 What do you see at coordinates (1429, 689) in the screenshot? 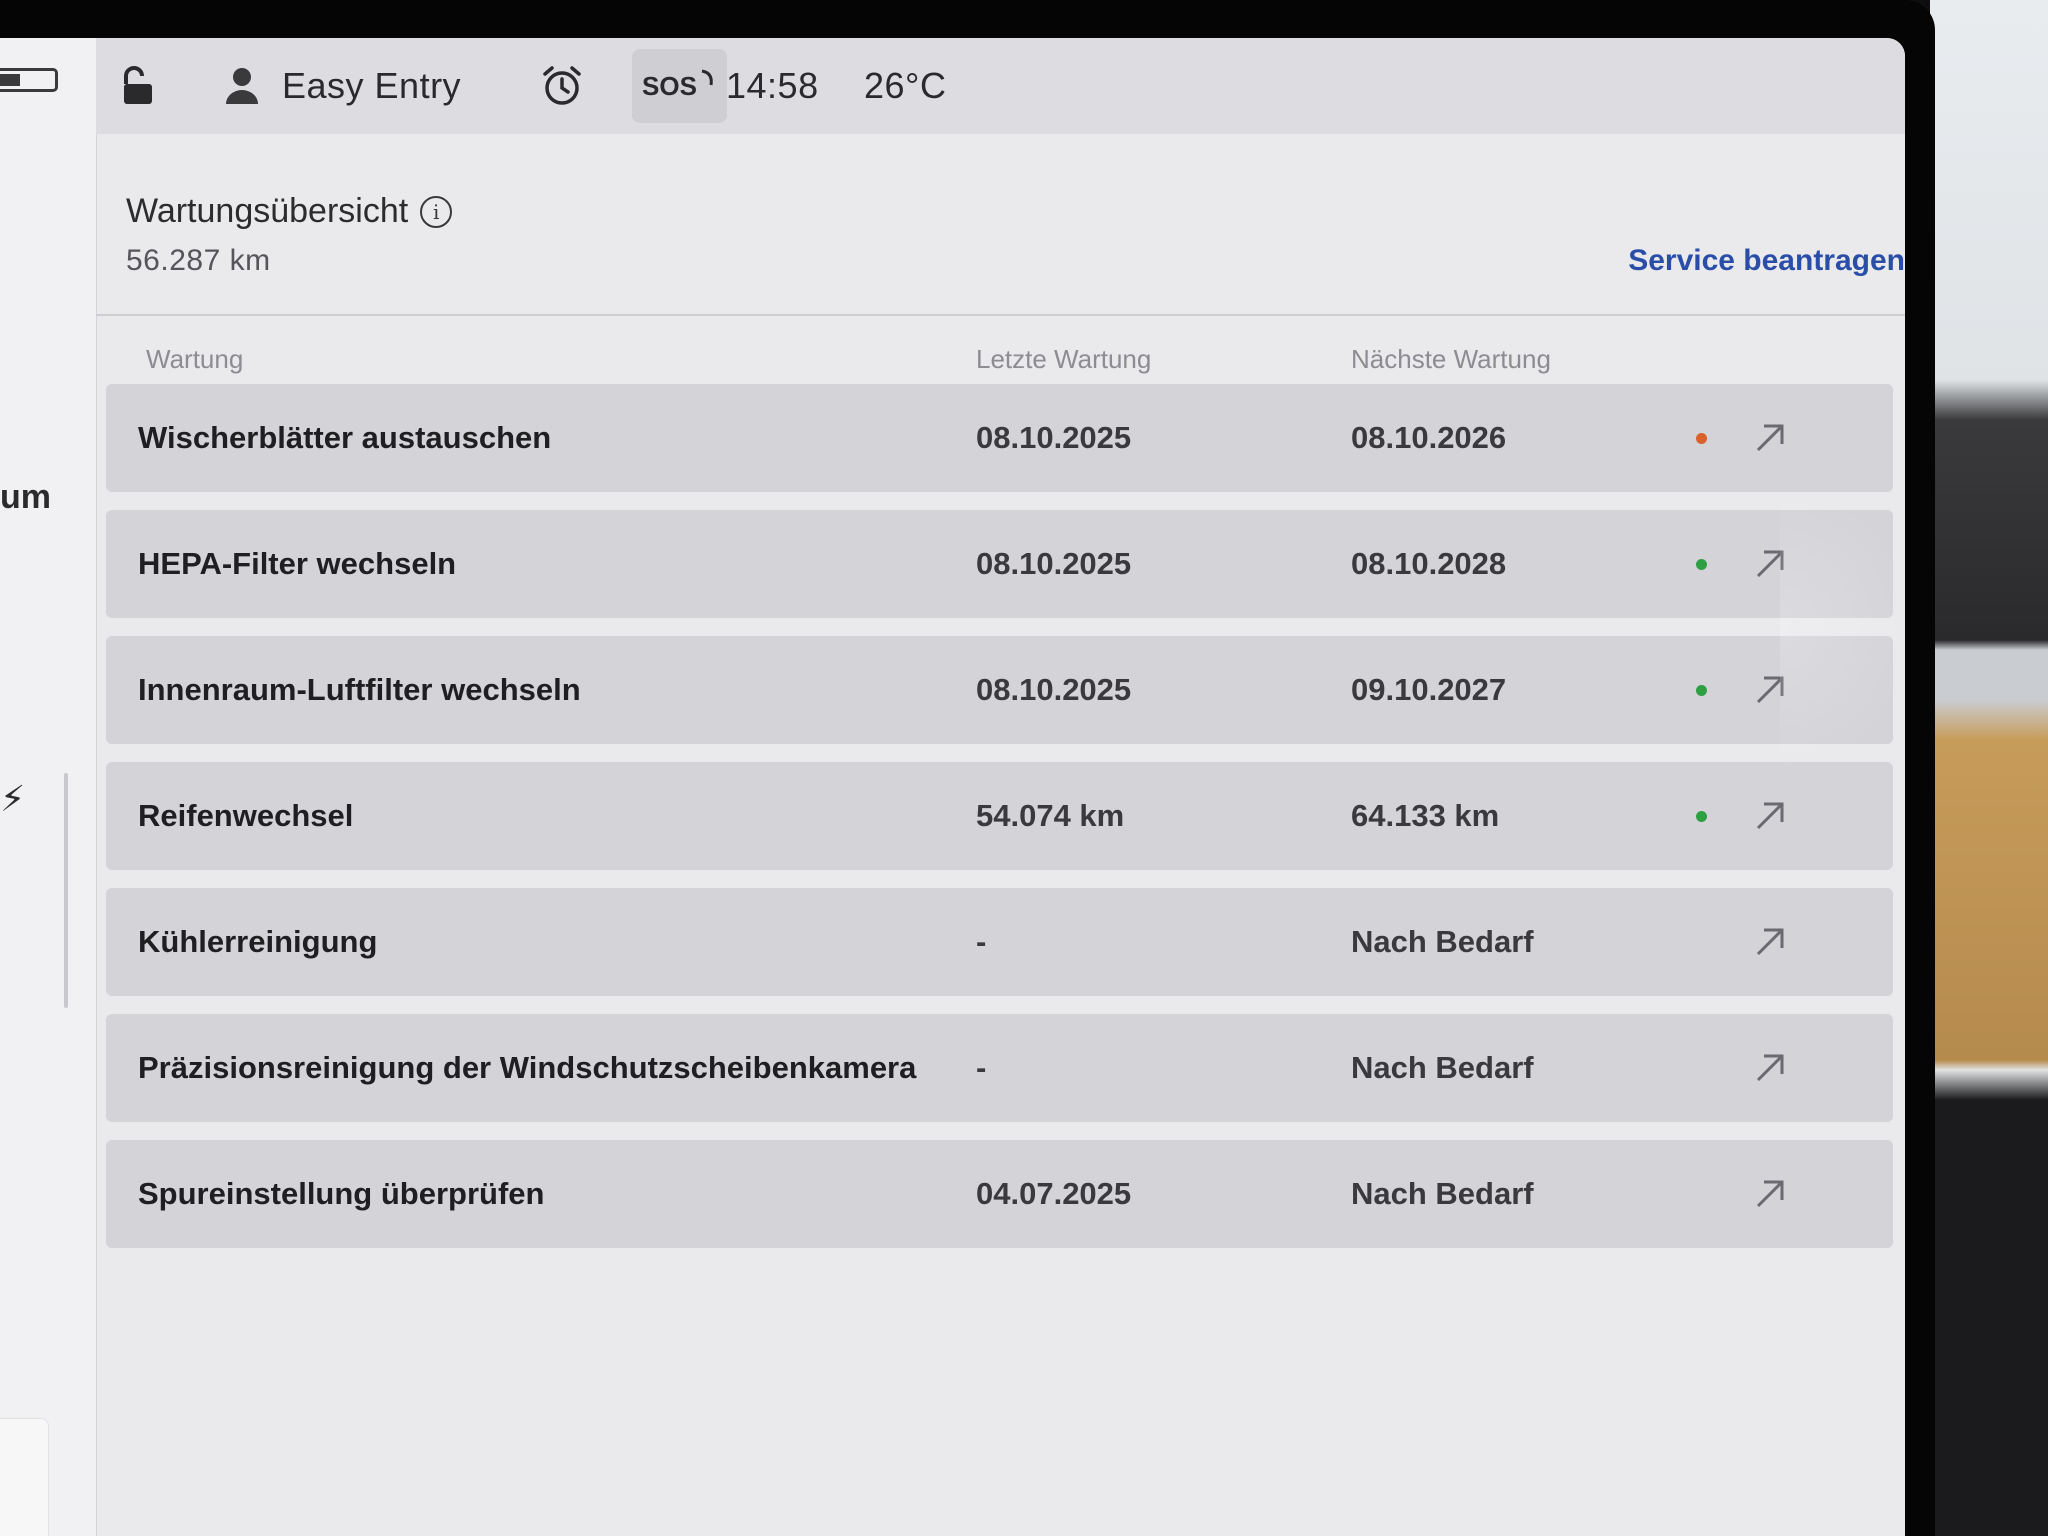
I see `row-next-service: 09.10.2027` at bounding box center [1429, 689].